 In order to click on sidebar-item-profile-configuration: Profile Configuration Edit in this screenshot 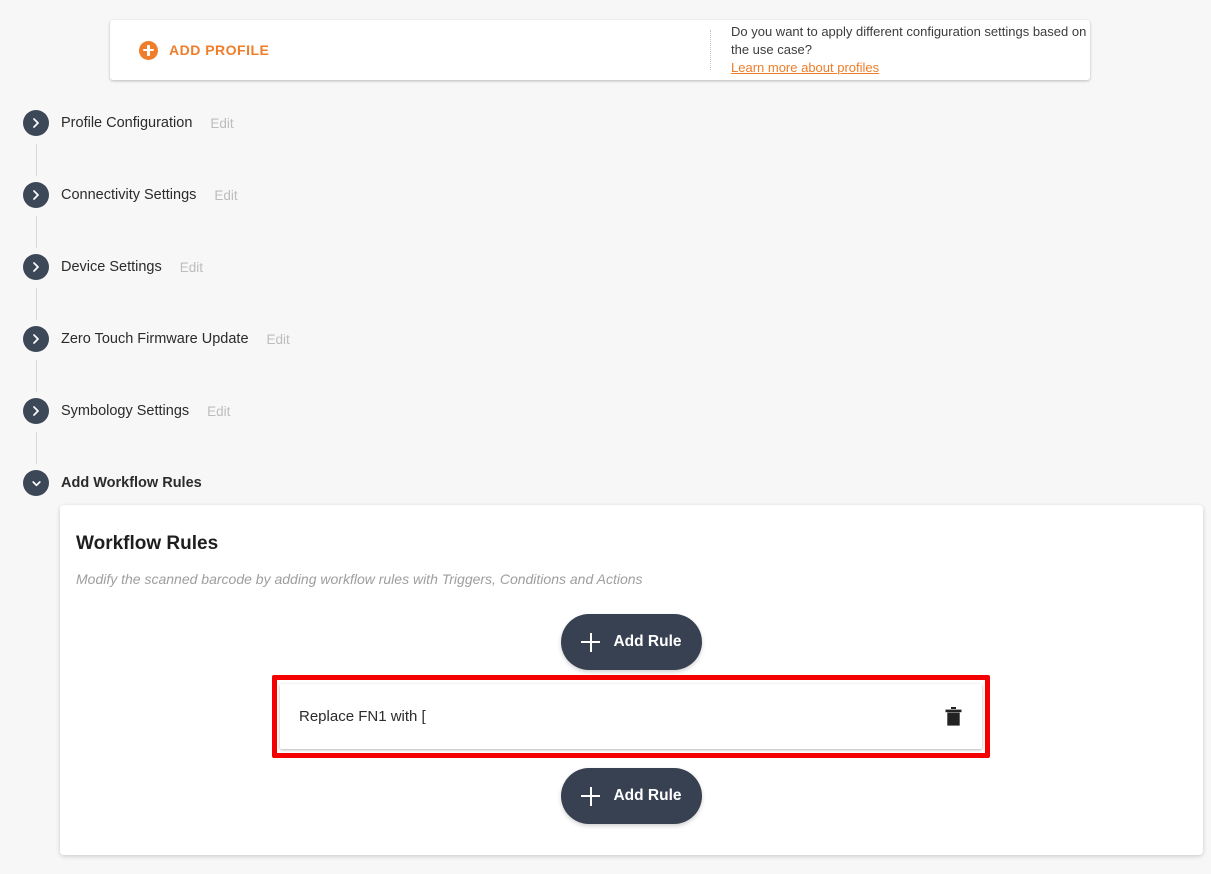, I will do `click(605, 140)`.